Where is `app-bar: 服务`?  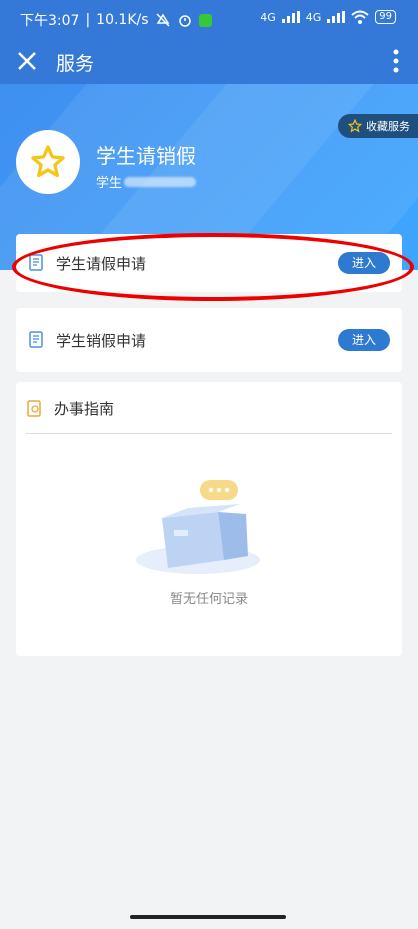 app-bar: 服务 is located at coordinates (209, 61).